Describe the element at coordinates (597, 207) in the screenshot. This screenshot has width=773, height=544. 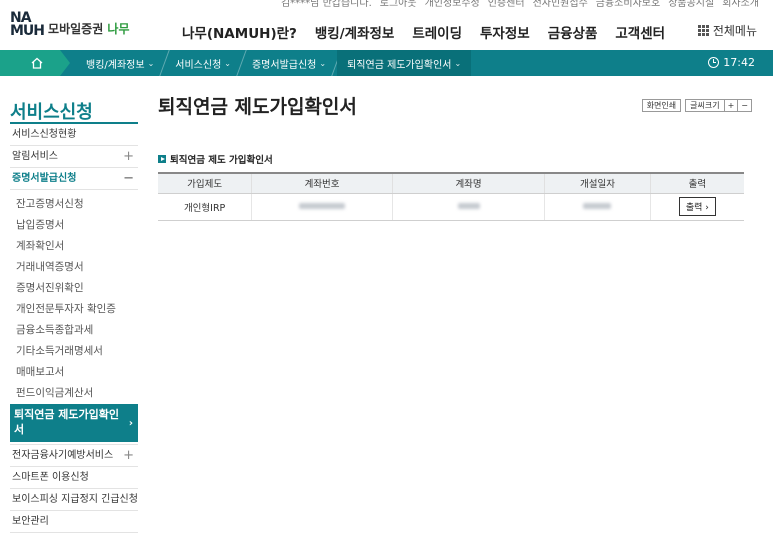
I see `open-date-cell` at that location.